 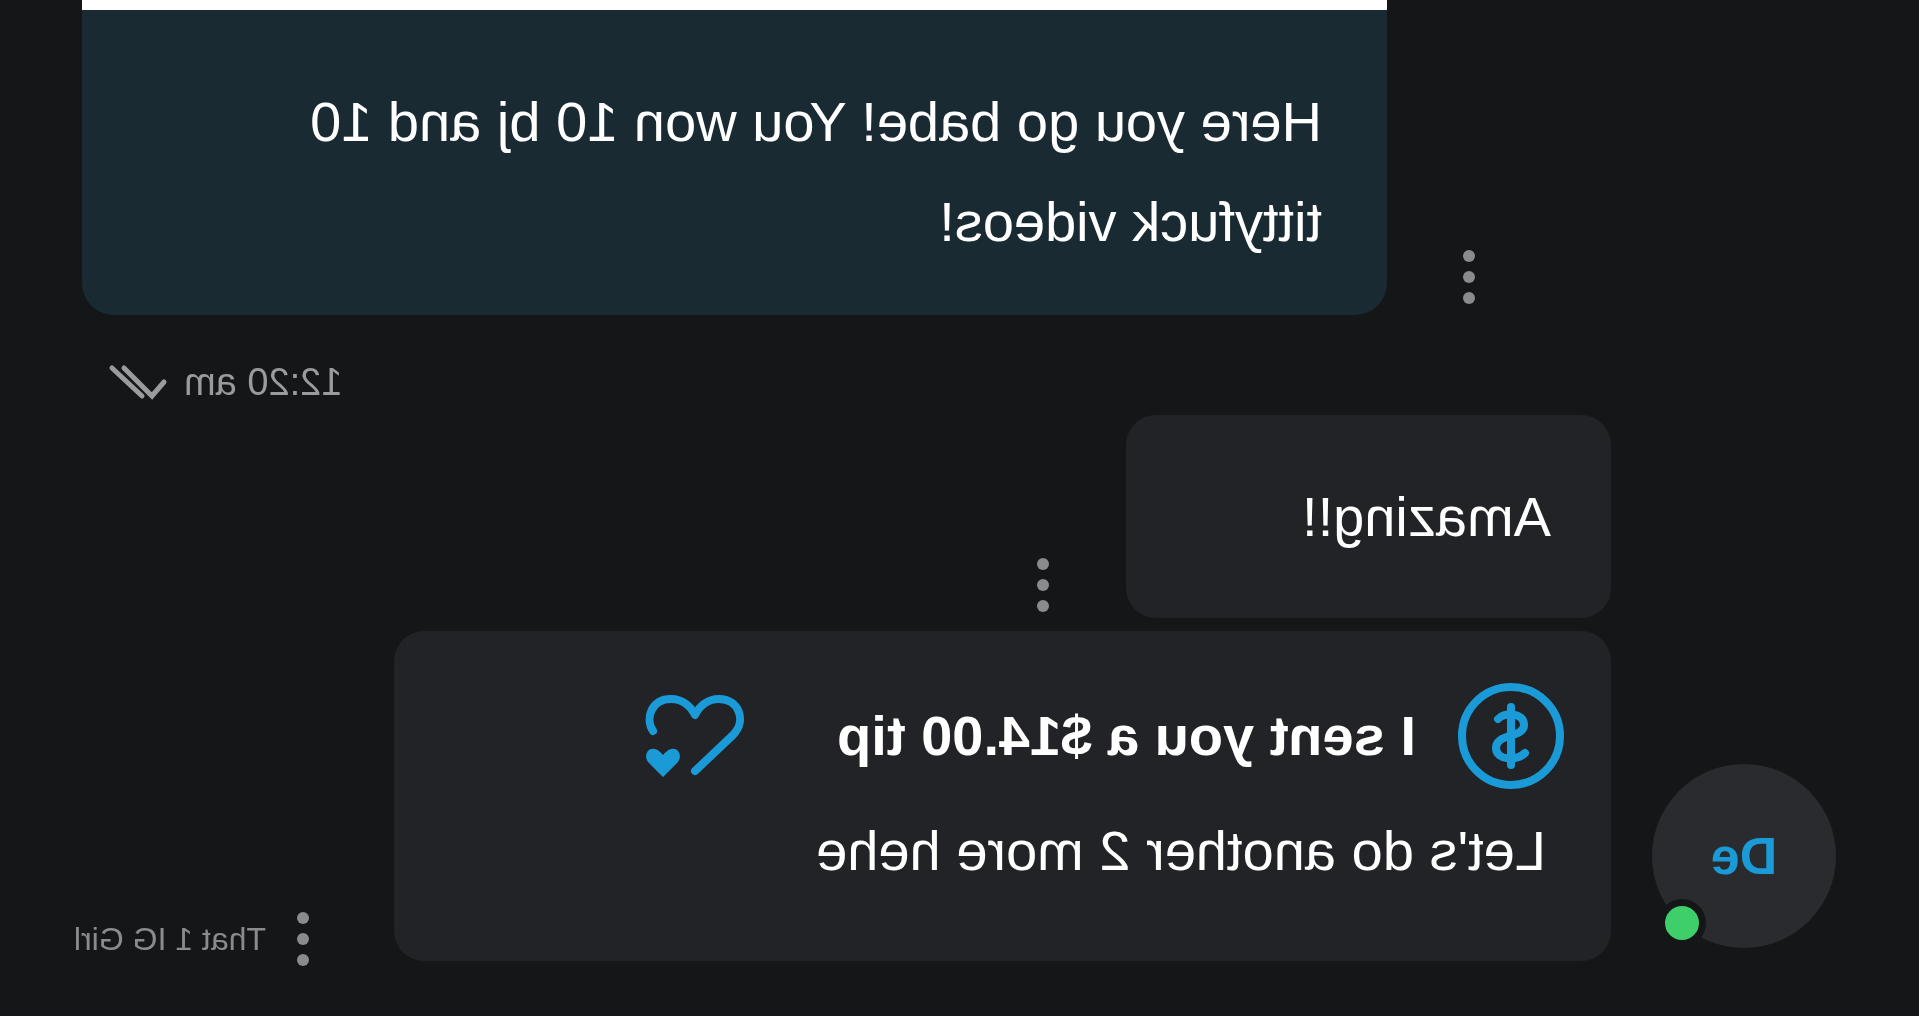 I want to click on message-time: 12:20 am, so click(x=263, y=382).